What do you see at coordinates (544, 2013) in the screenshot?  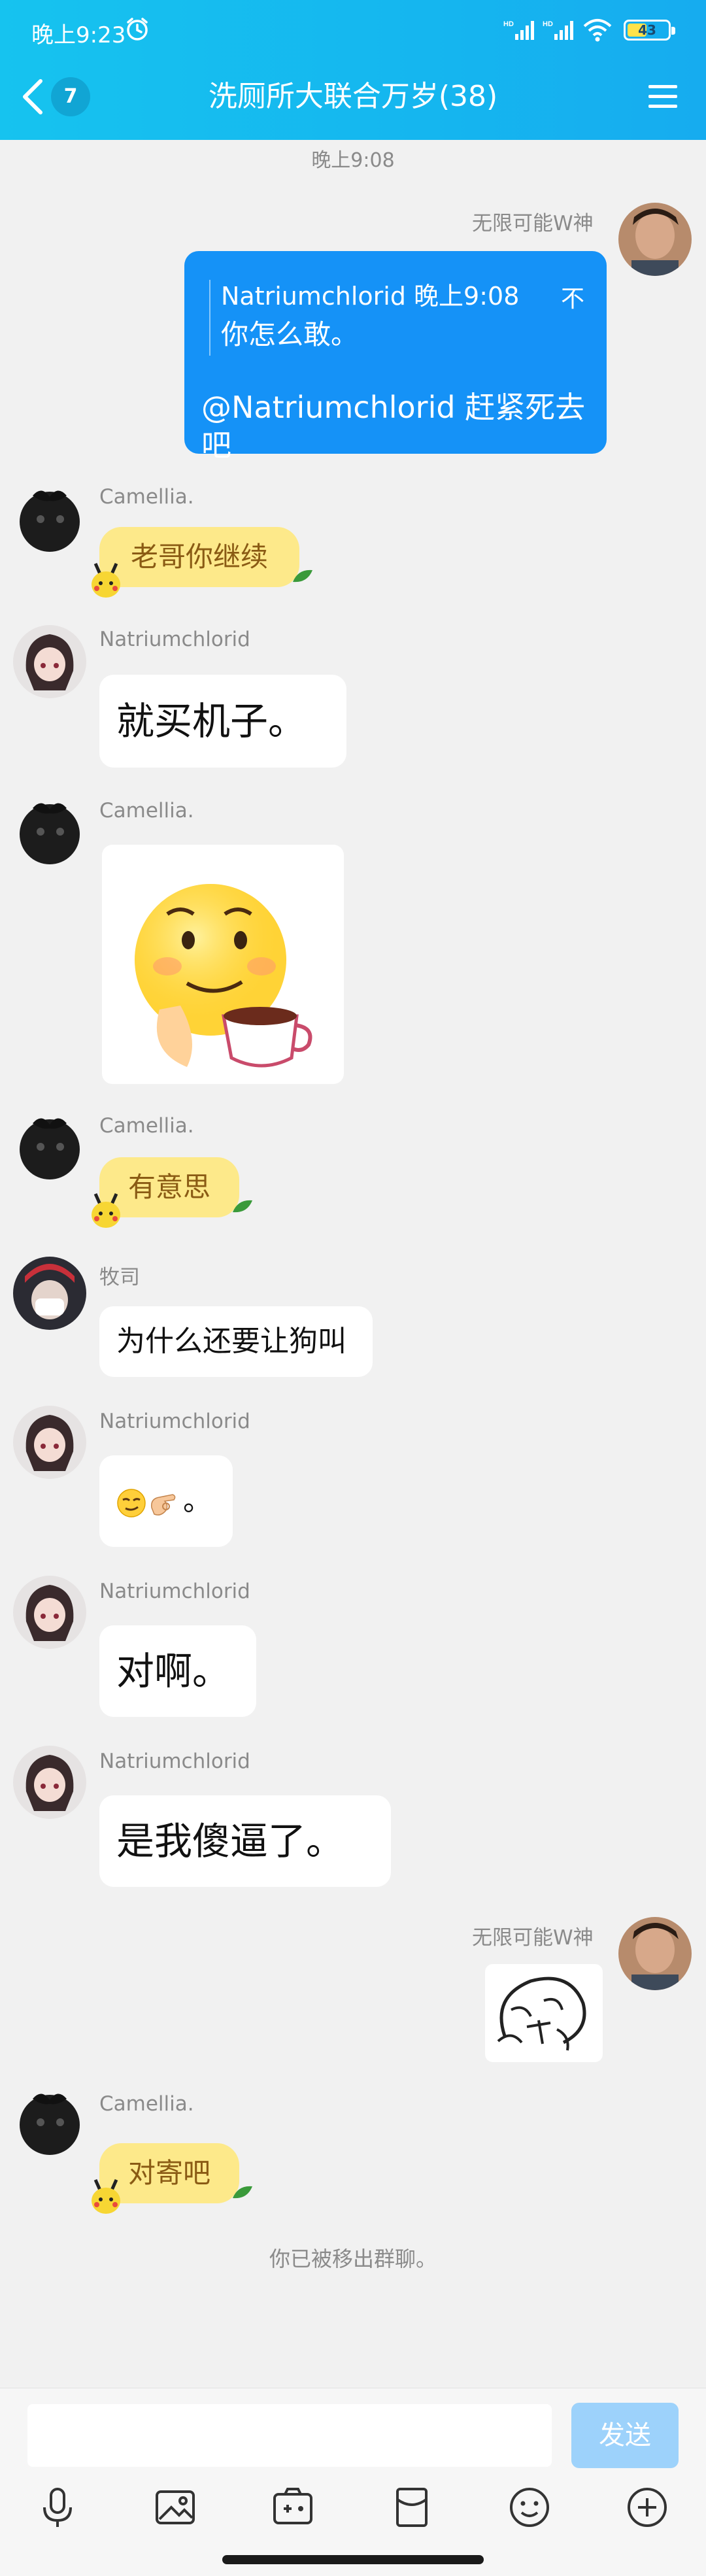 I see `doodle-sticker-image` at bounding box center [544, 2013].